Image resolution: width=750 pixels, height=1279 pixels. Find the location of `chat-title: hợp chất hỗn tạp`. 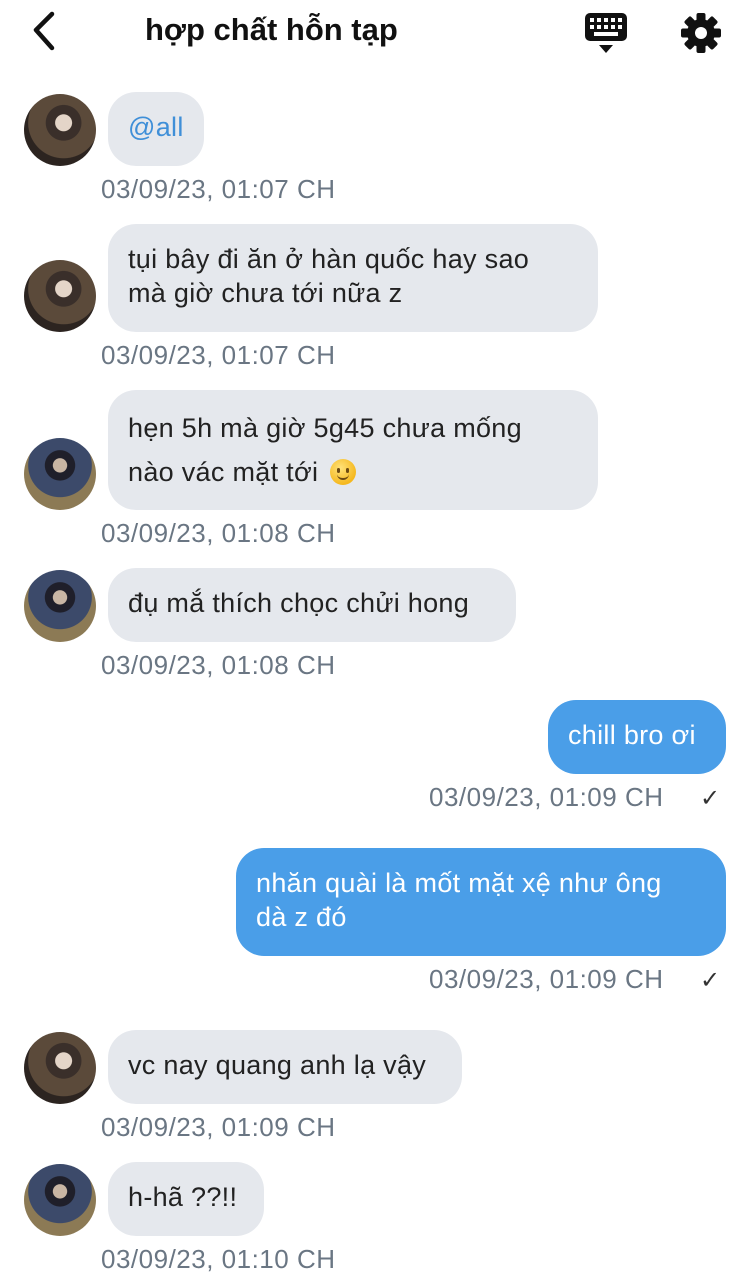

chat-title: hợp chất hỗn tạp is located at coordinates (271, 29).